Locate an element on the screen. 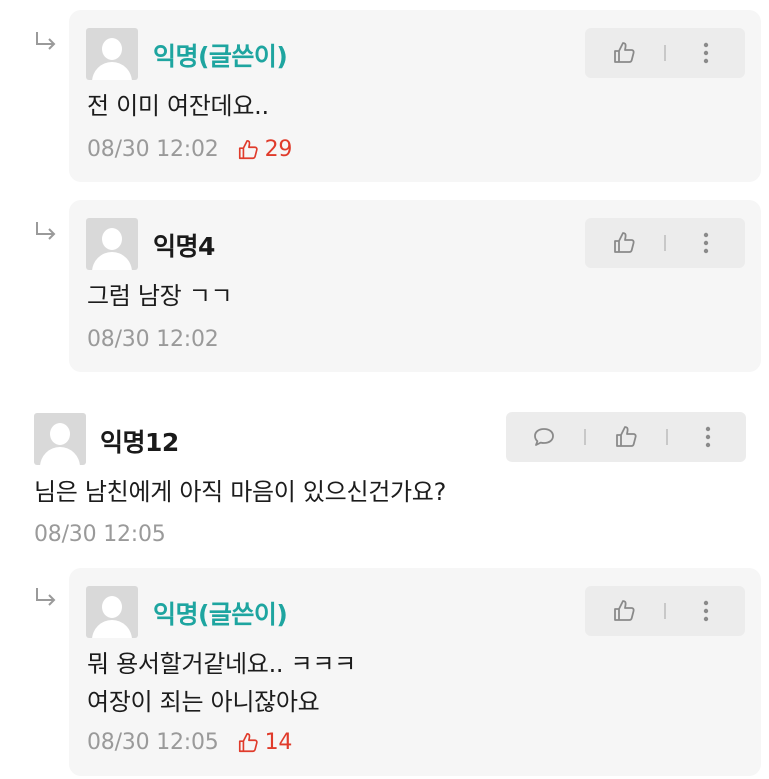  comment-text: 전 이미 여잔데요.. is located at coordinates (178, 106).